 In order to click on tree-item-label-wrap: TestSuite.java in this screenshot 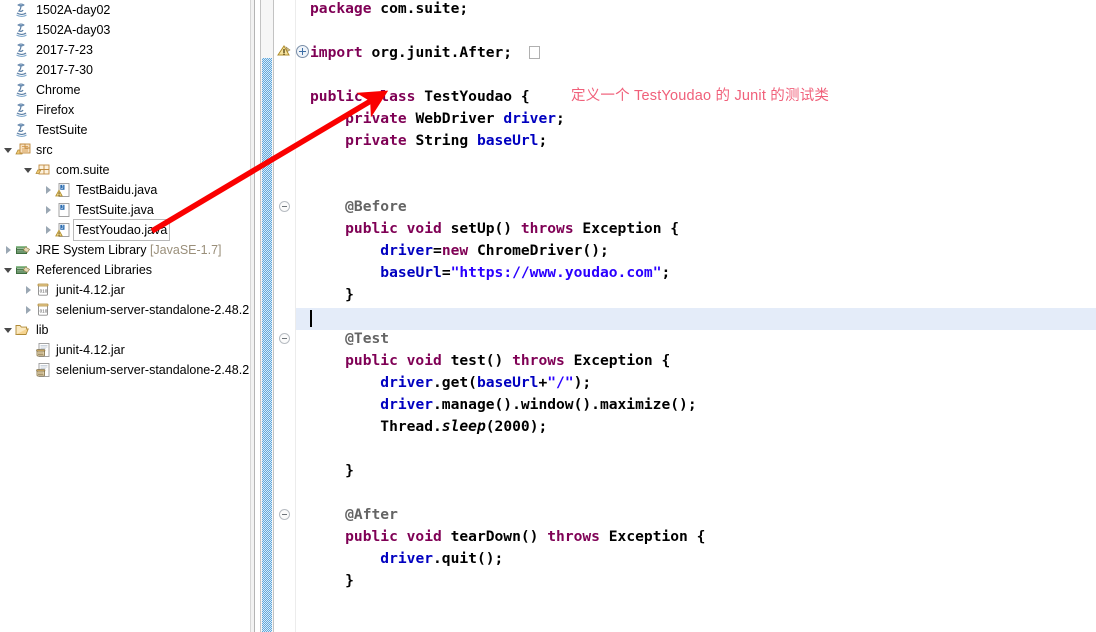, I will do `click(115, 210)`.